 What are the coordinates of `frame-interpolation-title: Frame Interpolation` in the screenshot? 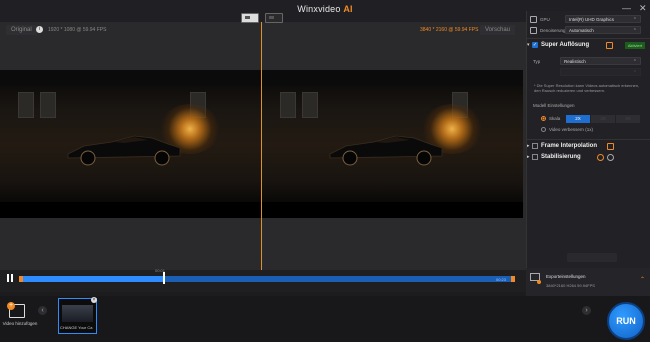 It's located at (569, 146).